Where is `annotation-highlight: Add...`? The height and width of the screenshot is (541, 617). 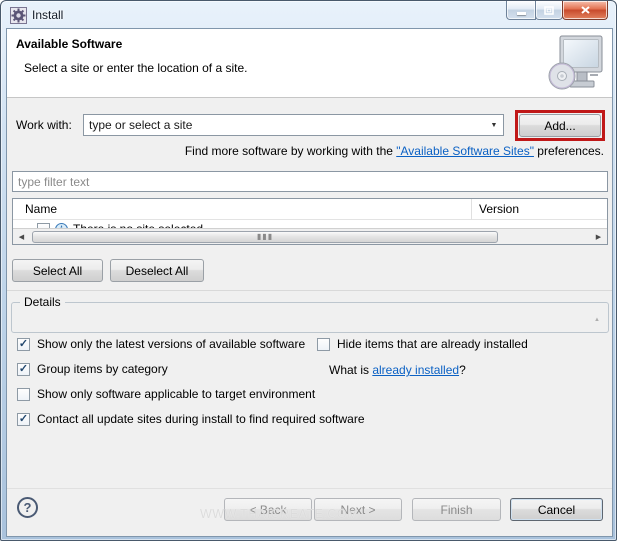
annotation-highlight: Add... is located at coordinates (560, 125).